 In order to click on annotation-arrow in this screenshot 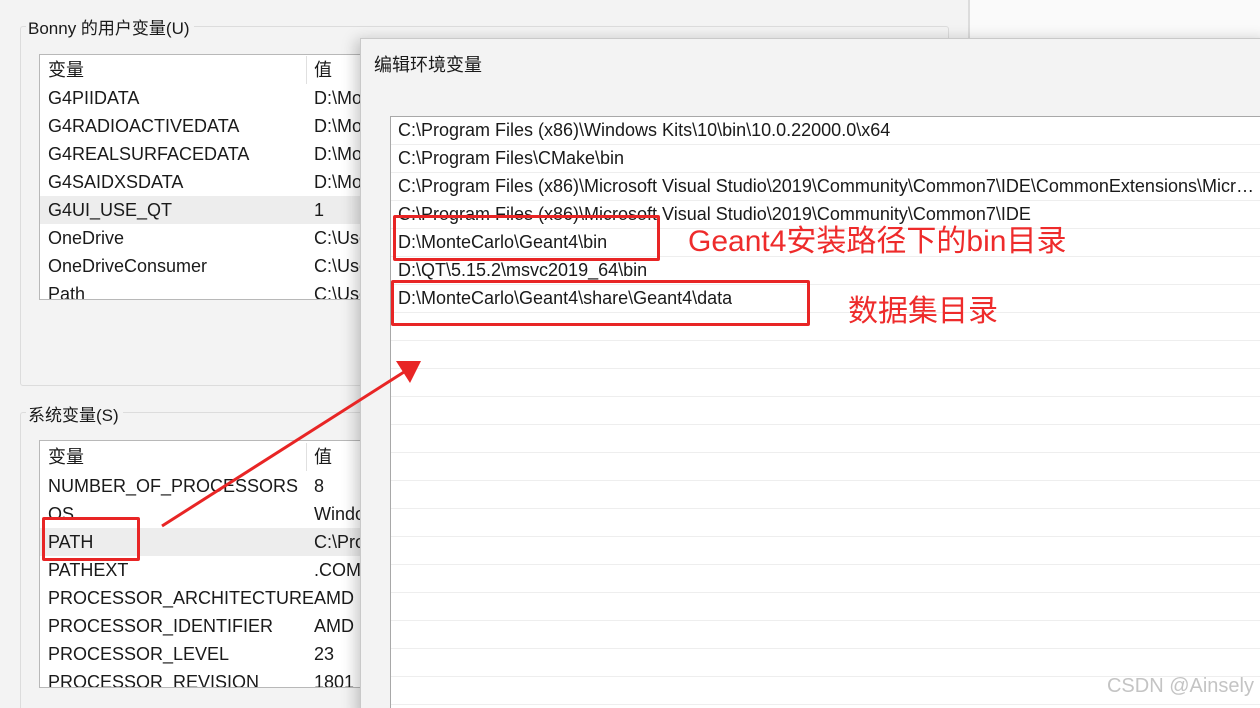, I will do `click(291, 444)`.